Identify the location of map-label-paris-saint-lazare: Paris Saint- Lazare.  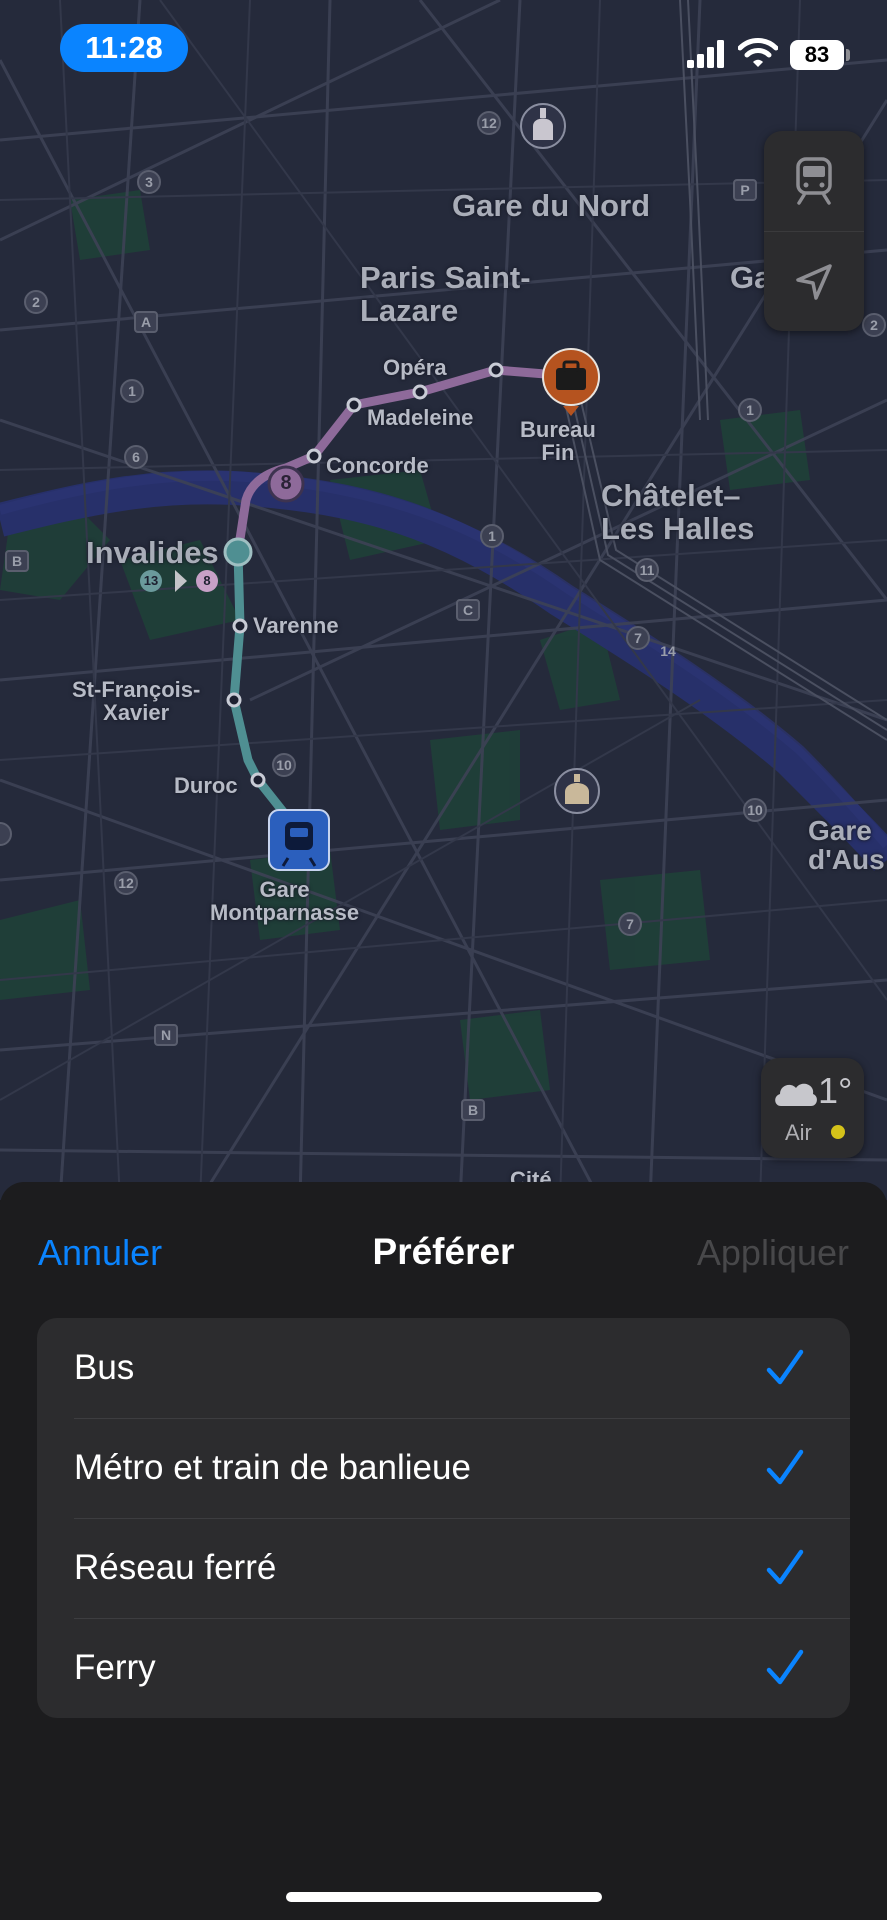
(445, 294).